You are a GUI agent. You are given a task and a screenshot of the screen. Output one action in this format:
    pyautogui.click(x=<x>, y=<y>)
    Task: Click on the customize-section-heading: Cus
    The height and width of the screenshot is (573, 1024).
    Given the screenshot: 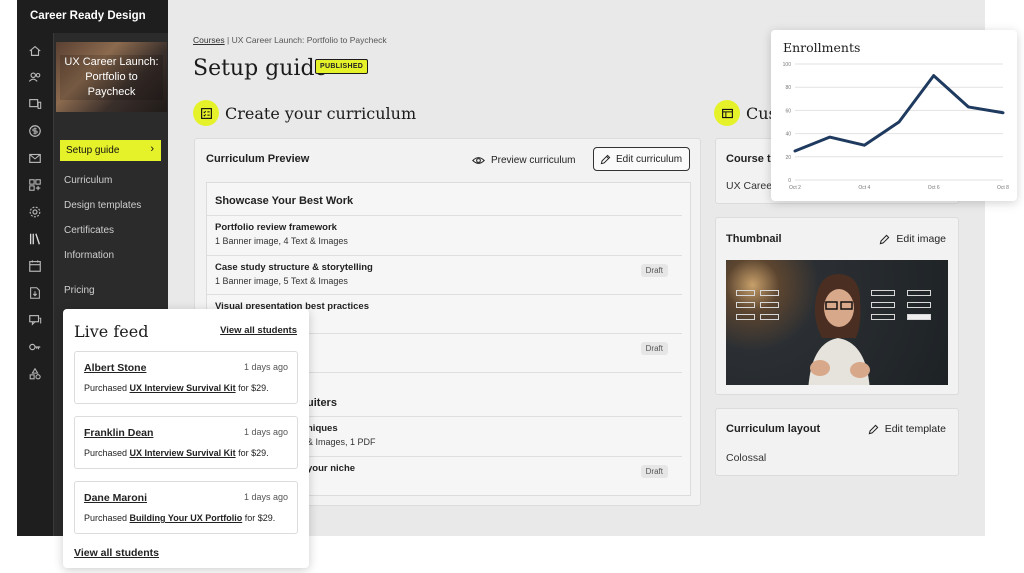 What is the action you would take?
    pyautogui.click(x=745, y=113)
    